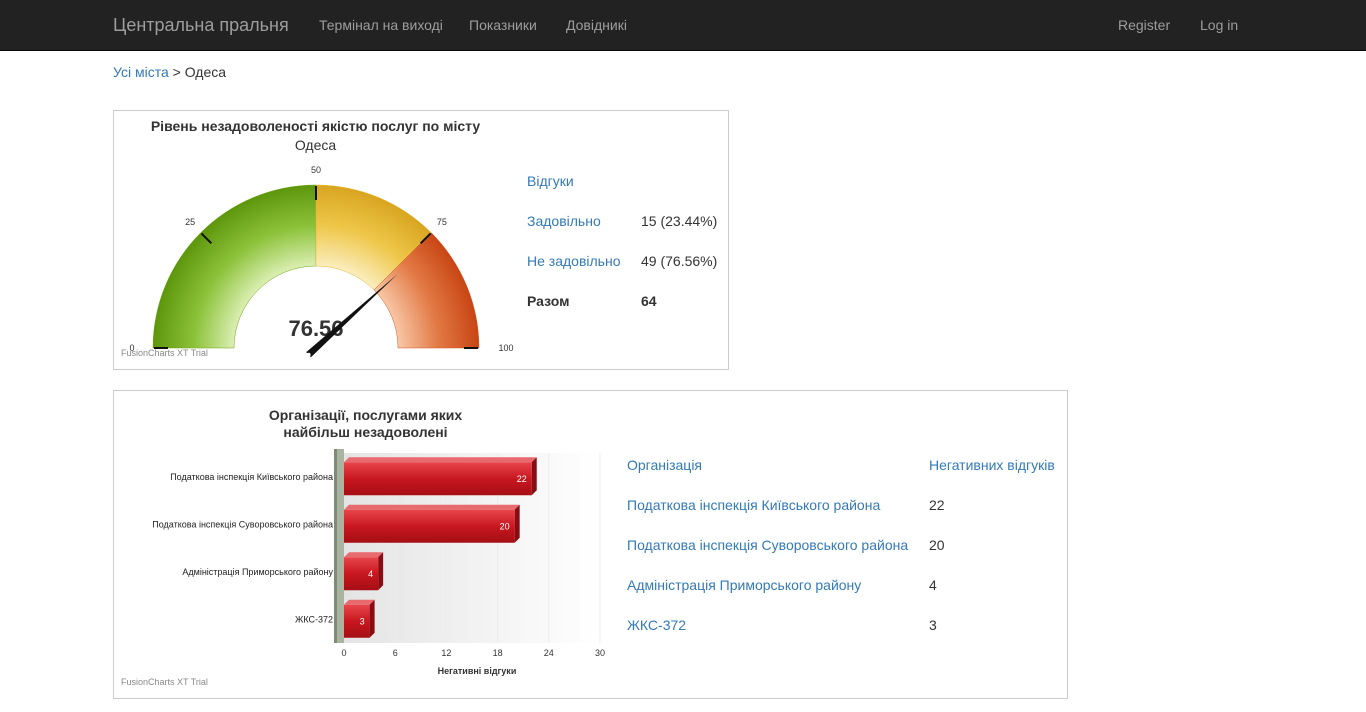  What do you see at coordinates (251, 477) in the screenshot?
I see `bar-category-label: Податкова інспекція Київського района` at bounding box center [251, 477].